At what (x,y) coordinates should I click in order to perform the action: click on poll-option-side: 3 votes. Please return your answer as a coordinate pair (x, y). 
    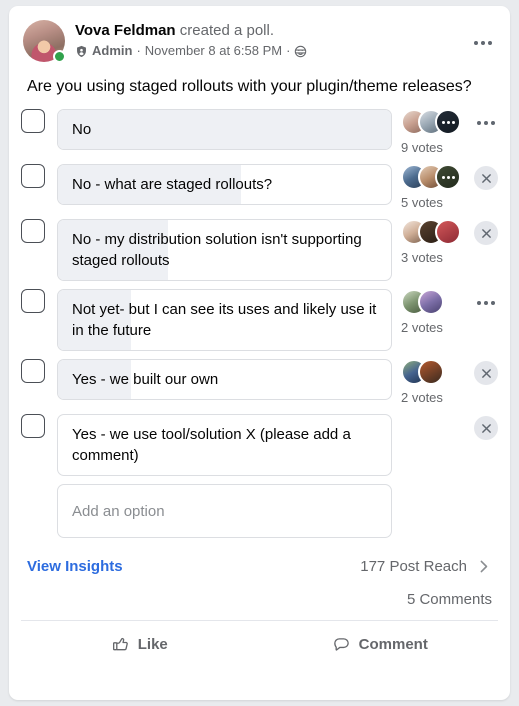
    Looking at the image, I should click on (445, 242).